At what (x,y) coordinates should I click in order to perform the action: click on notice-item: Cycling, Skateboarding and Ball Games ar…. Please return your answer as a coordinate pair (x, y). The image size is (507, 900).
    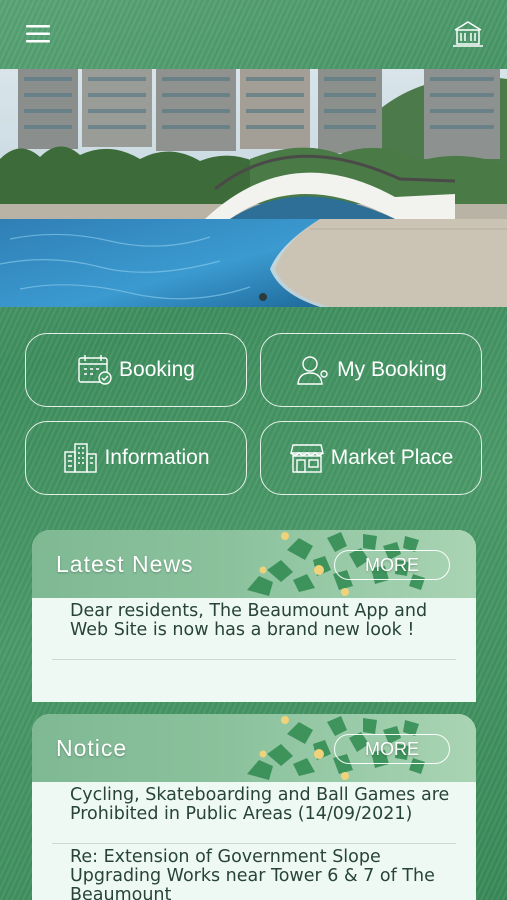
    Looking at the image, I should click on (254, 813).